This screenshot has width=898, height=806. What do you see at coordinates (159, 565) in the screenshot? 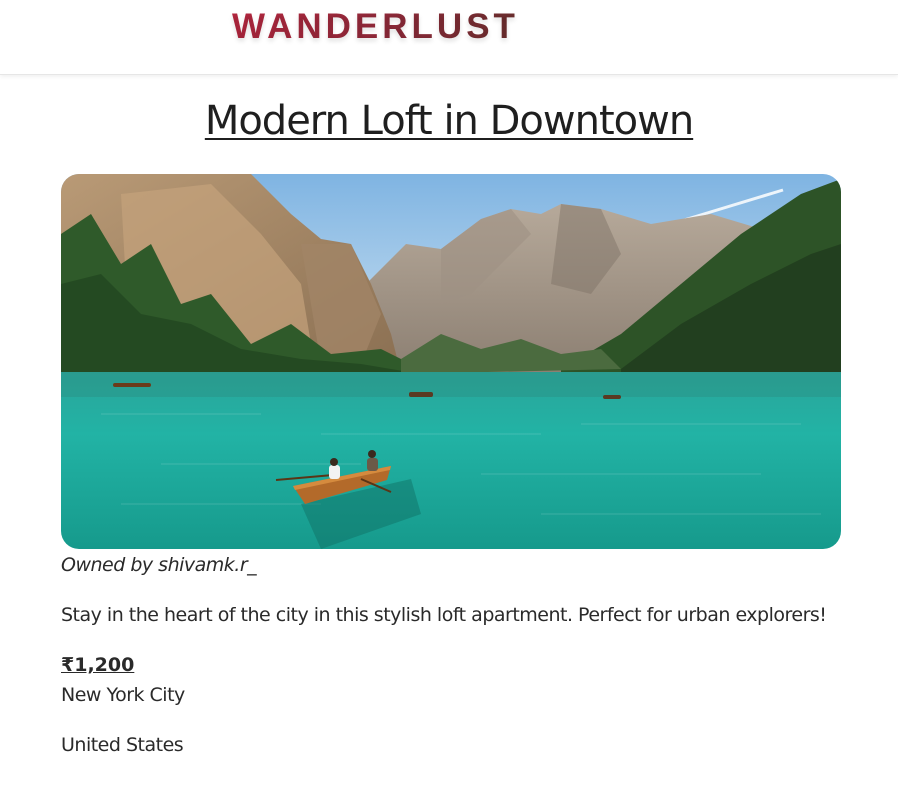
I see `listing-owner: Owned by shivamk.r_` at bounding box center [159, 565].